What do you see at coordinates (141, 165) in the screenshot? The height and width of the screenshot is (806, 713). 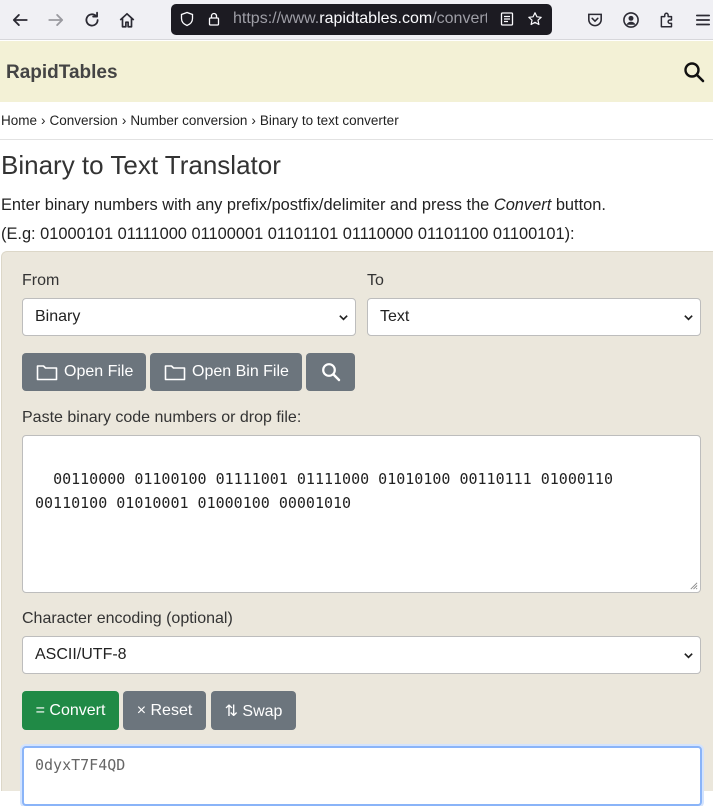 I see `page-title: Binary to Text Translator` at bounding box center [141, 165].